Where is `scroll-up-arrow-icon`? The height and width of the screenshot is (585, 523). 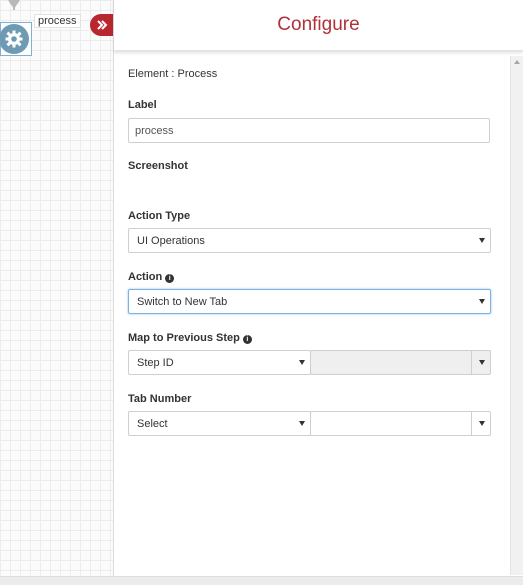
scroll-up-arrow-icon is located at coordinates (517, 62).